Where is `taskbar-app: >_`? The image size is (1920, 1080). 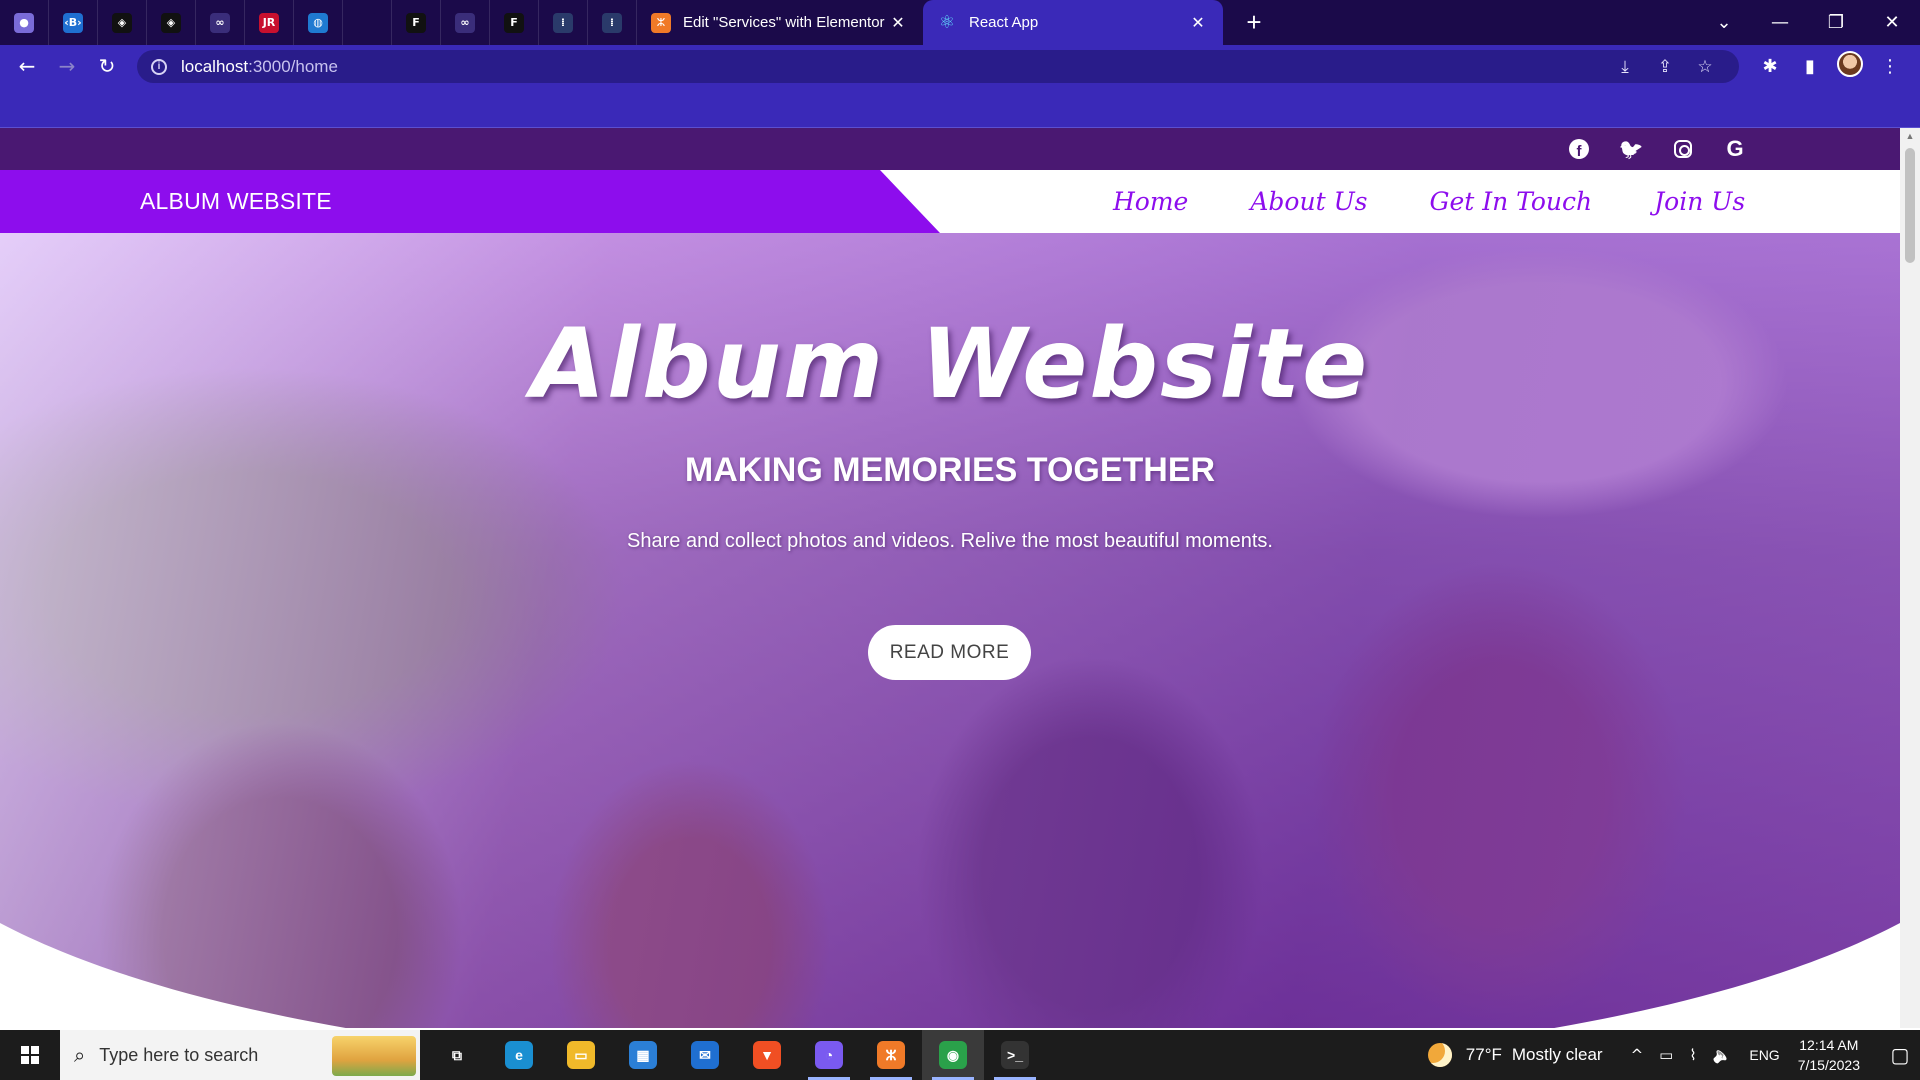
taskbar-app: >_ is located at coordinates (1015, 1055).